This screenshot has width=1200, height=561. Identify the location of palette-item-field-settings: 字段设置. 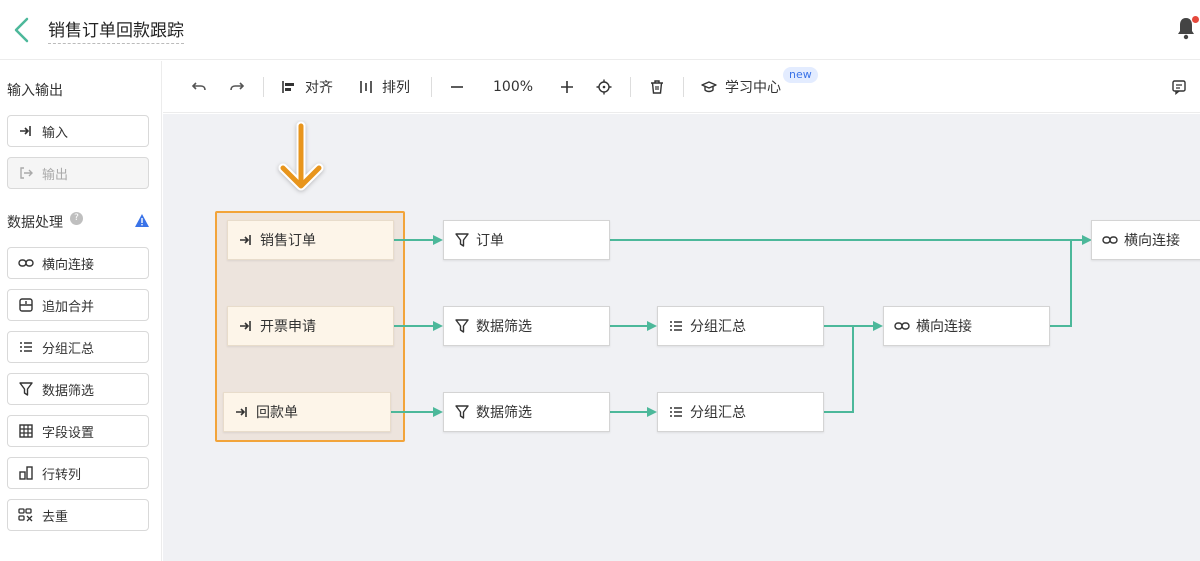
(78, 431).